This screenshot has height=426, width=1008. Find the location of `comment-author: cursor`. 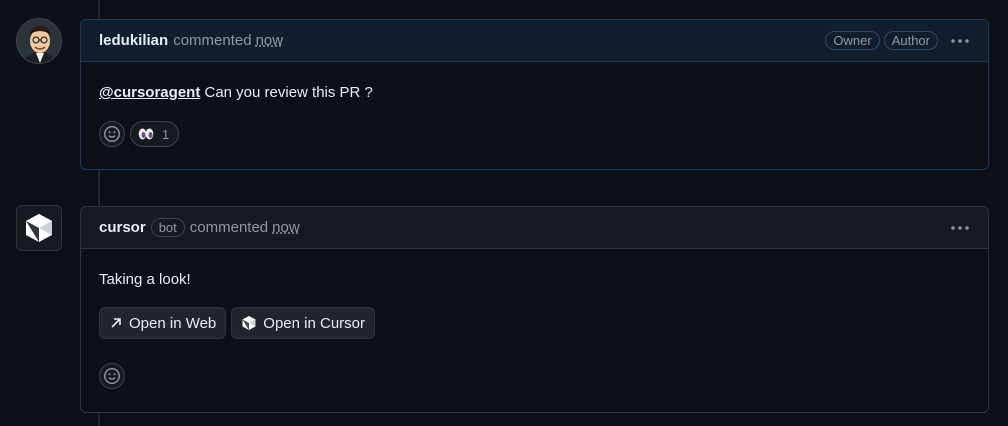

comment-author: cursor is located at coordinates (122, 227).